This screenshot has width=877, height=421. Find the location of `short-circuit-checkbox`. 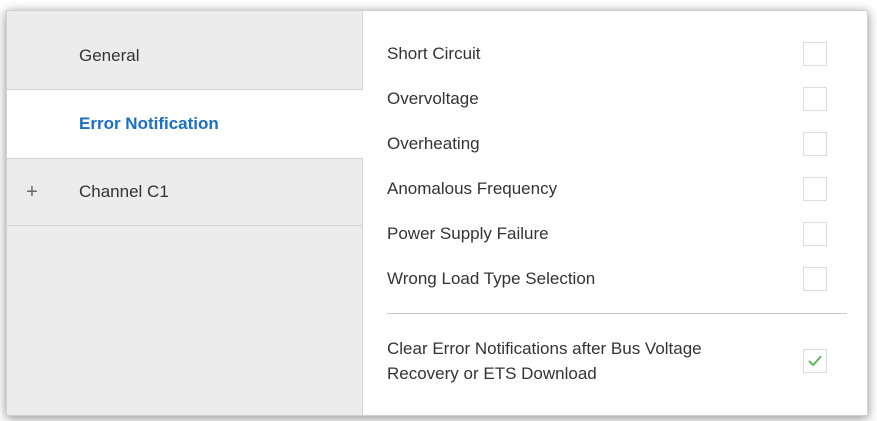

short-circuit-checkbox is located at coordinates (815, 54).